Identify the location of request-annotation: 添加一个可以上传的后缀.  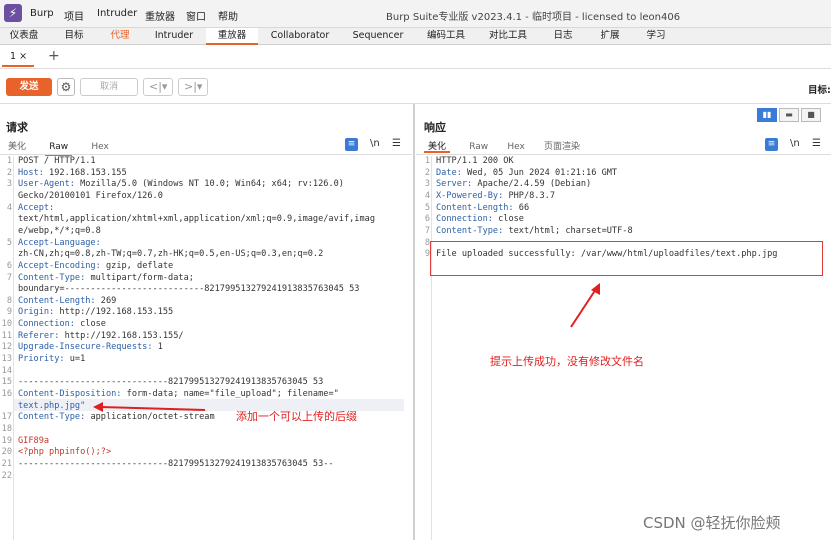
(296, 416).